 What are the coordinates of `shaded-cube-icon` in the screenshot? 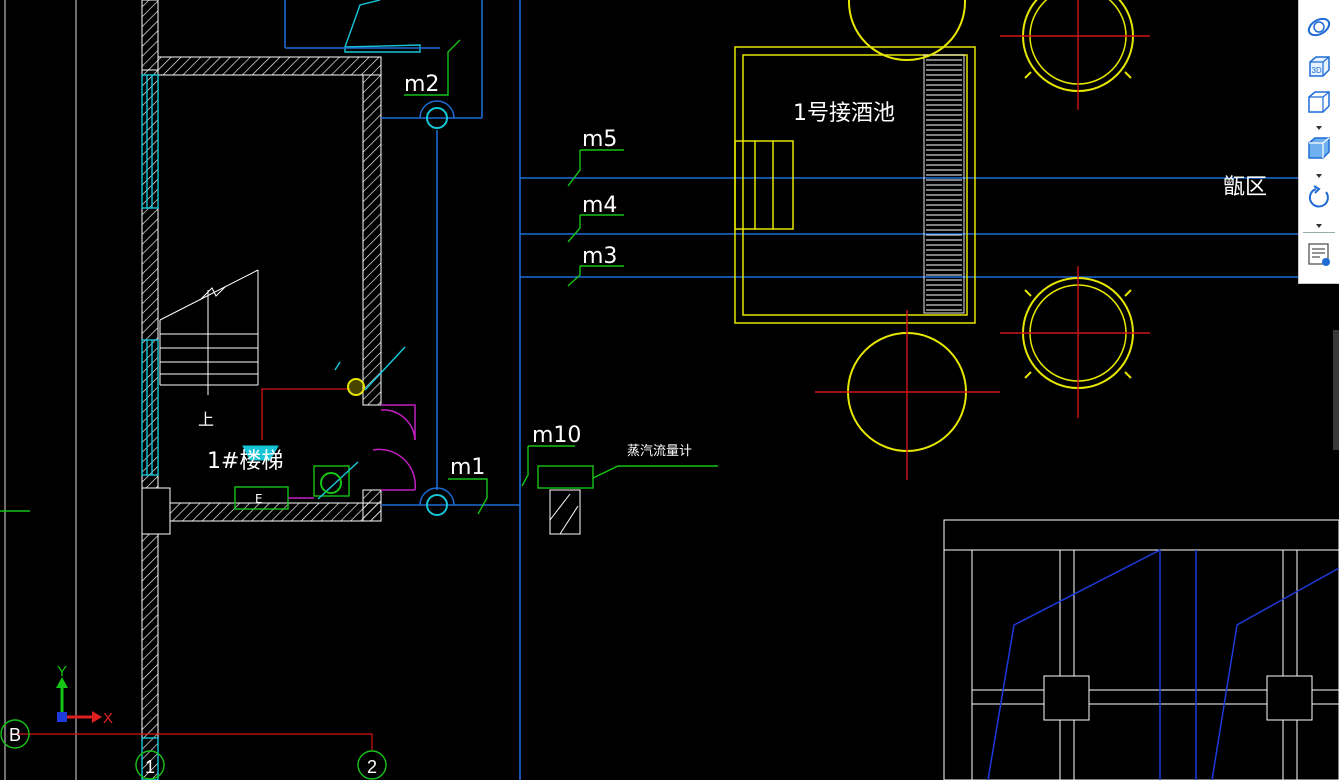 It's located at (1319, 148).